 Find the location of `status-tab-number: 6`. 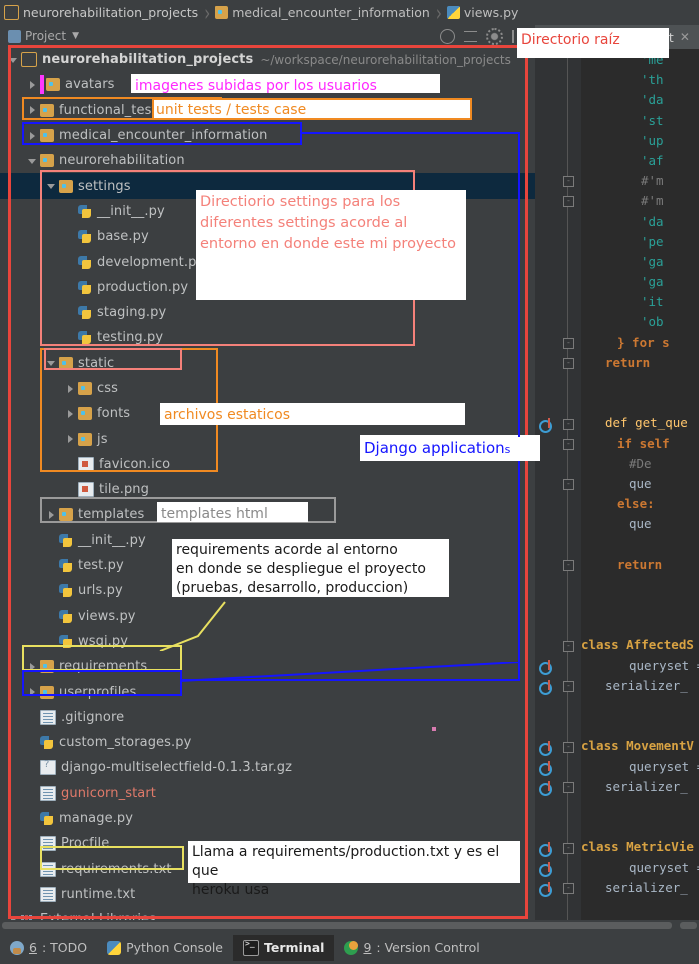

status-tab-number: 6 is located at coordinates (33, 947).